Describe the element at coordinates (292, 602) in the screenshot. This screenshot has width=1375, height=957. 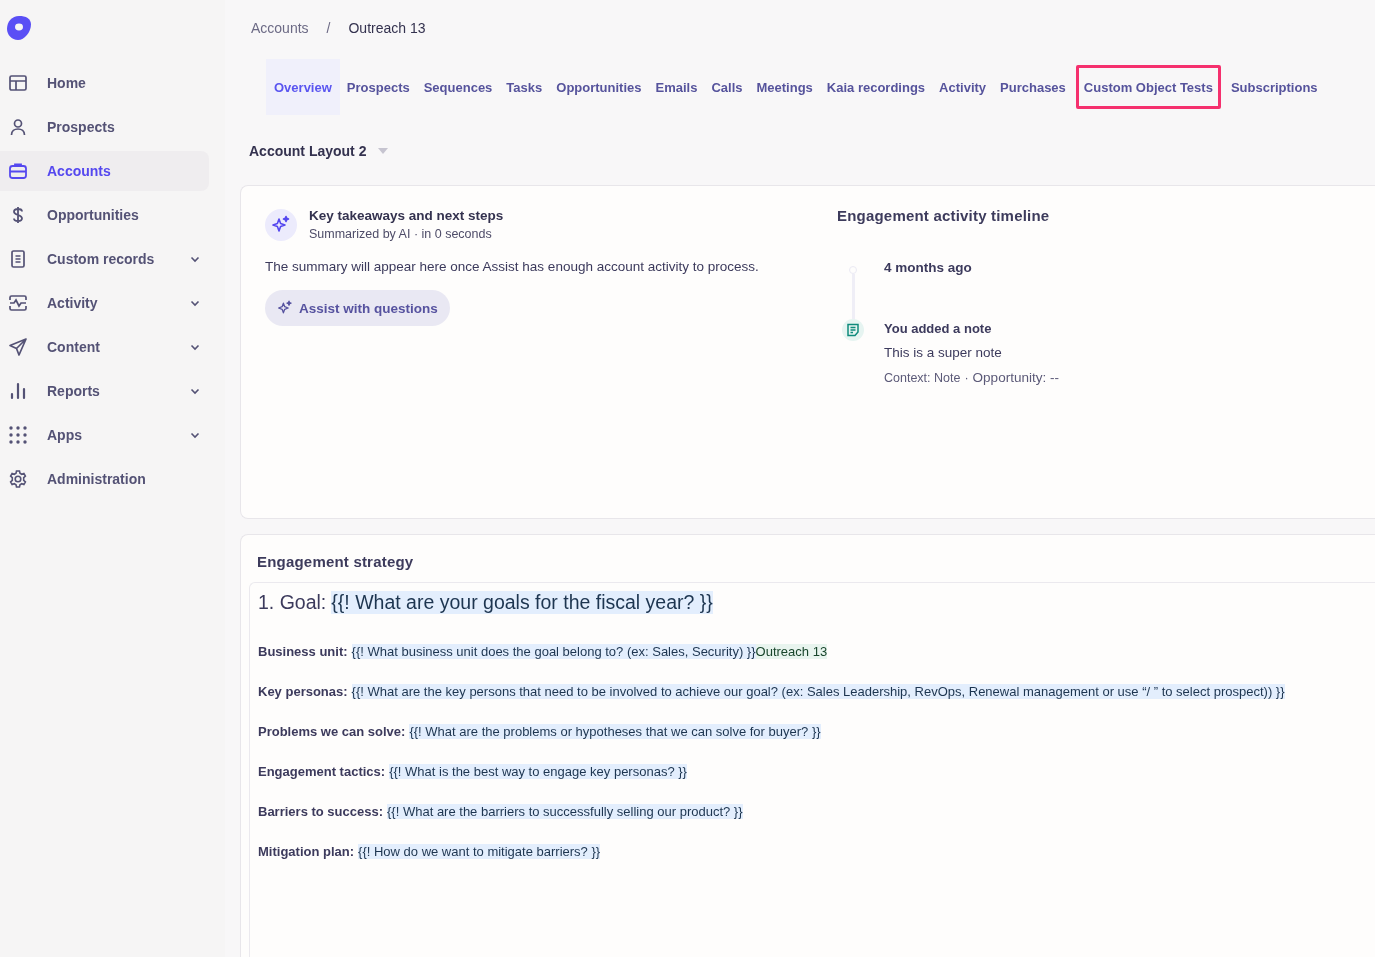
I see `goal-label: 1. Goal:` at that location.